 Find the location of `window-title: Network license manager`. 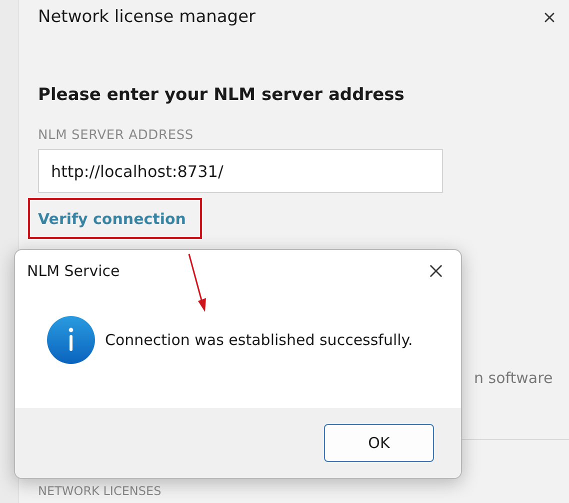

window-title: Network license manager is located at coordinates (147, 17).